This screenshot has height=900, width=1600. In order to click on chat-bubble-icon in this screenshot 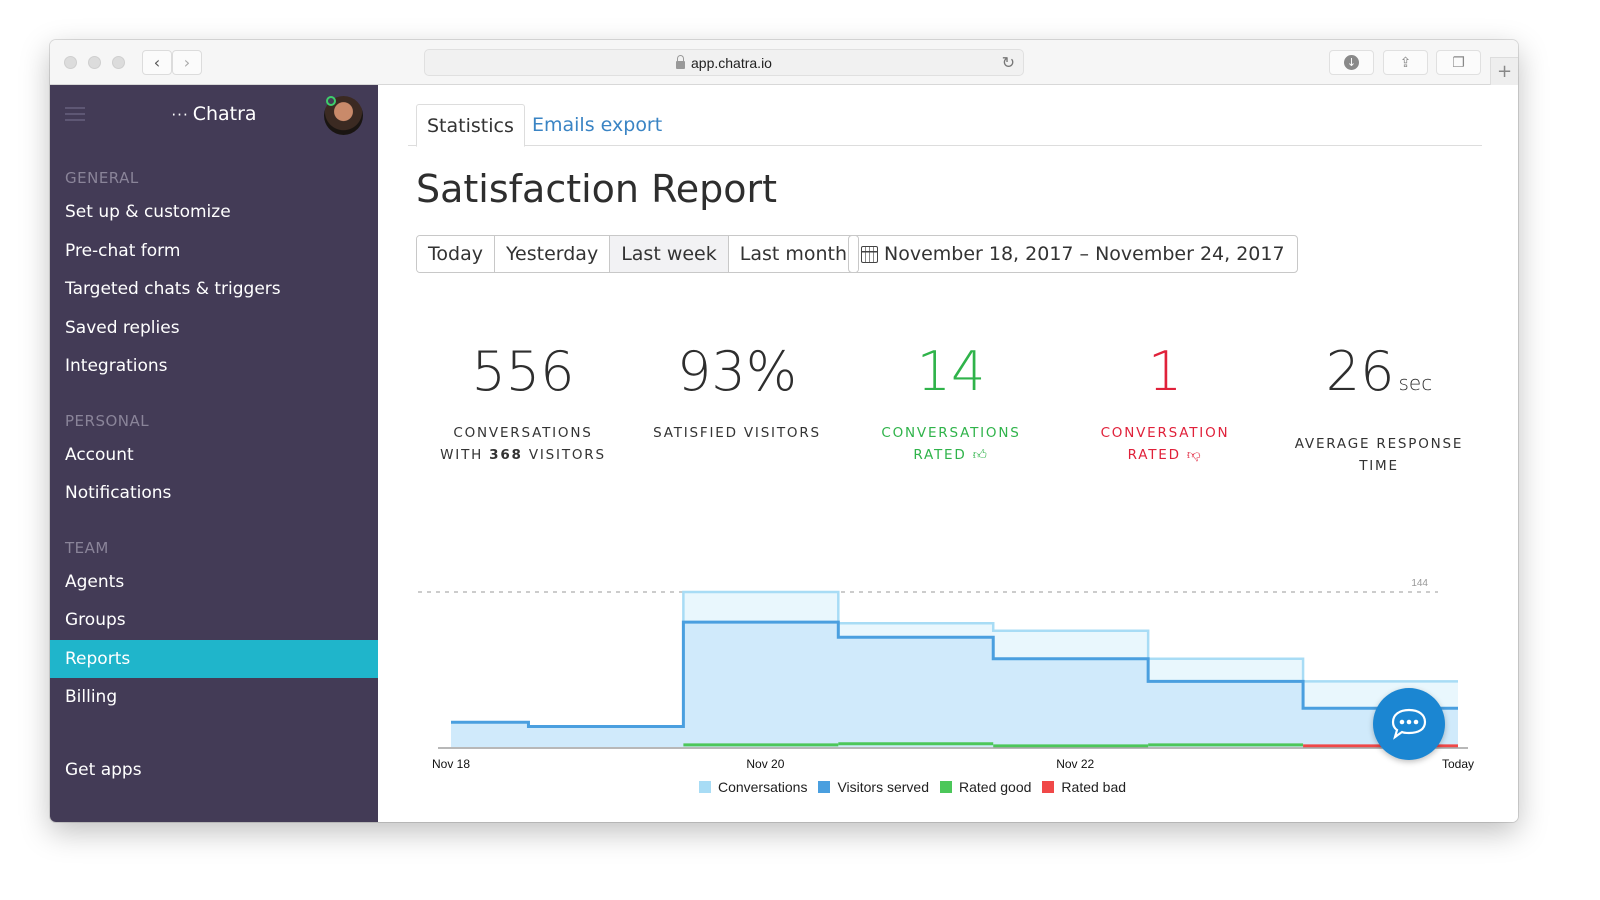, I will do `click(1409, 724)`.